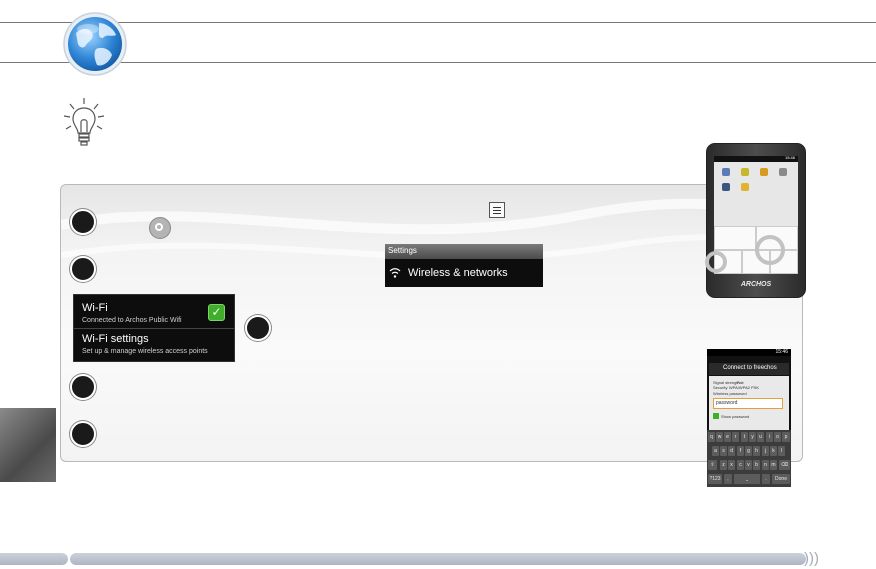 This screenshot has height=569, width=876. I want to click on key: g, so click(748, 451).